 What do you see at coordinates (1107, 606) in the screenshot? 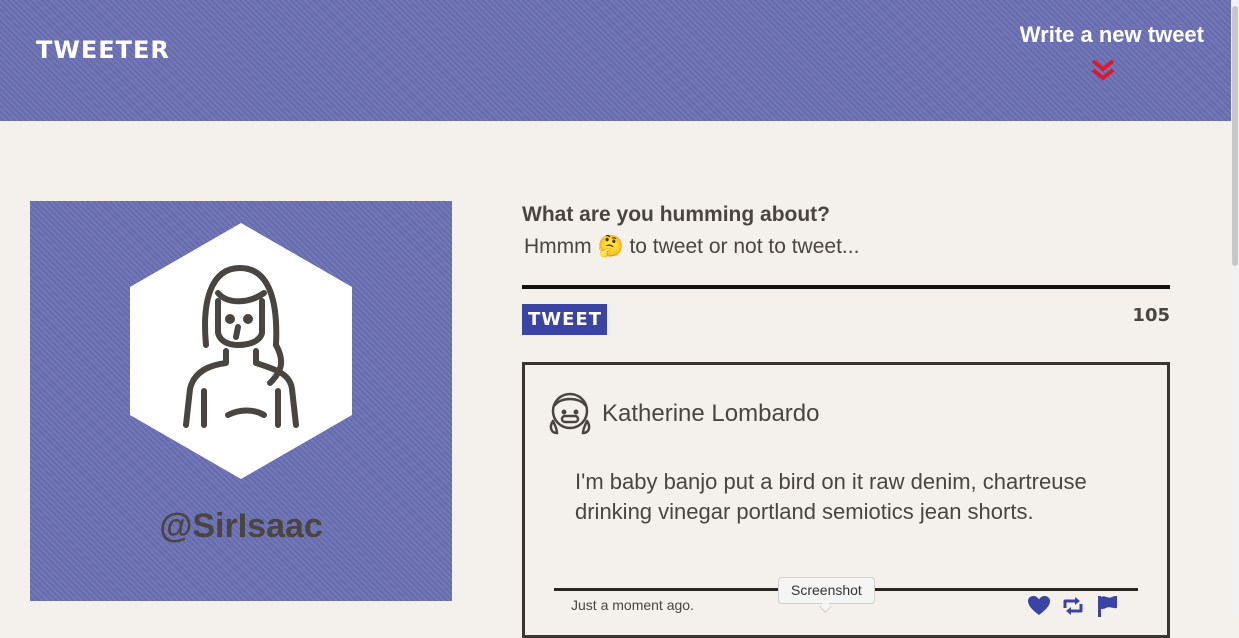
I see `flag-icon` at bounding box center [1107, 606].